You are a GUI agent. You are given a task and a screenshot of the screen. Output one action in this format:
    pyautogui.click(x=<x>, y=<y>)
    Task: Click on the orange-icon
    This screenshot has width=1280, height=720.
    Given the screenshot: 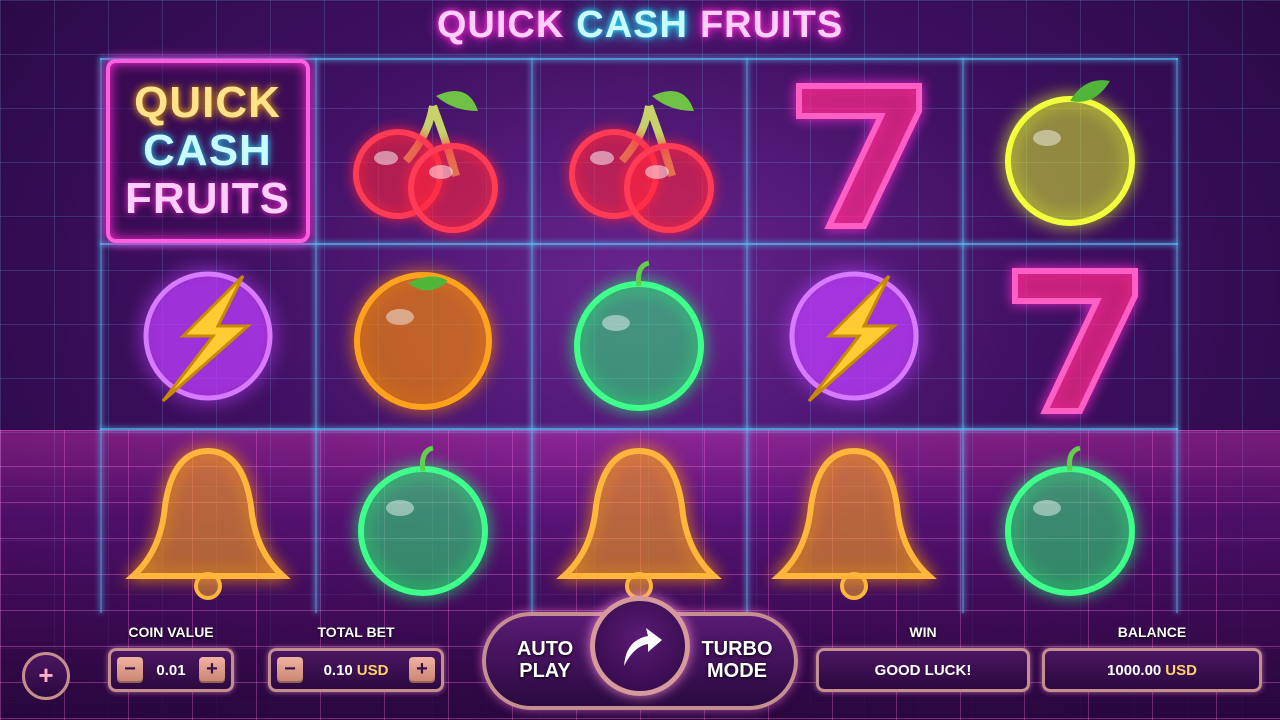 What is the action you would take?
    pyautogui.click(x=422, y=340)
    